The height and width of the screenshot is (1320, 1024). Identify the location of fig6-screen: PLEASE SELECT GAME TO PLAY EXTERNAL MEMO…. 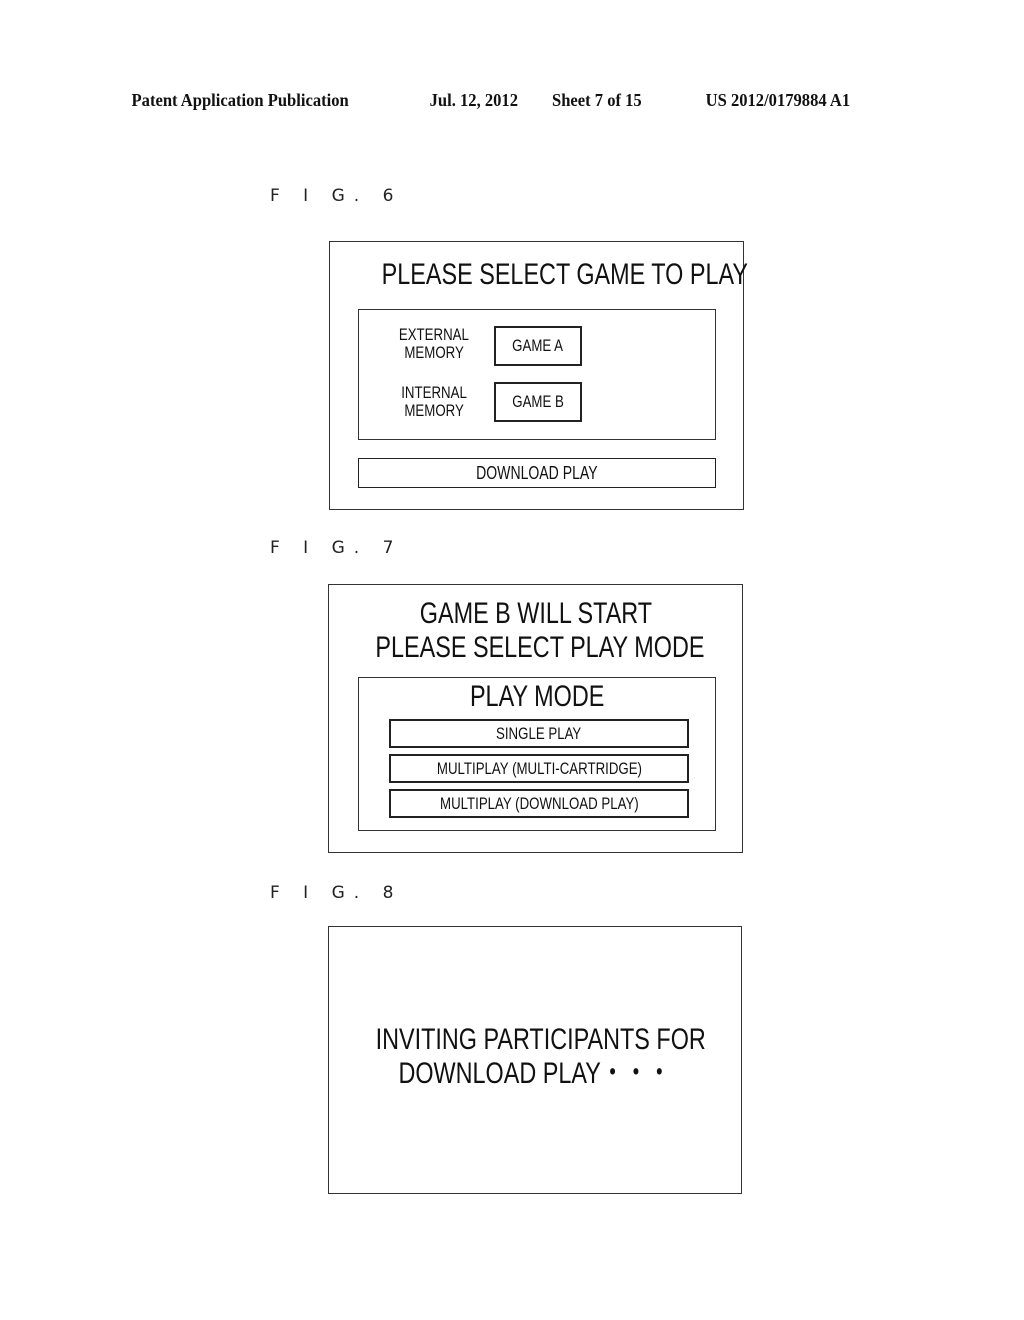
(538, 375).